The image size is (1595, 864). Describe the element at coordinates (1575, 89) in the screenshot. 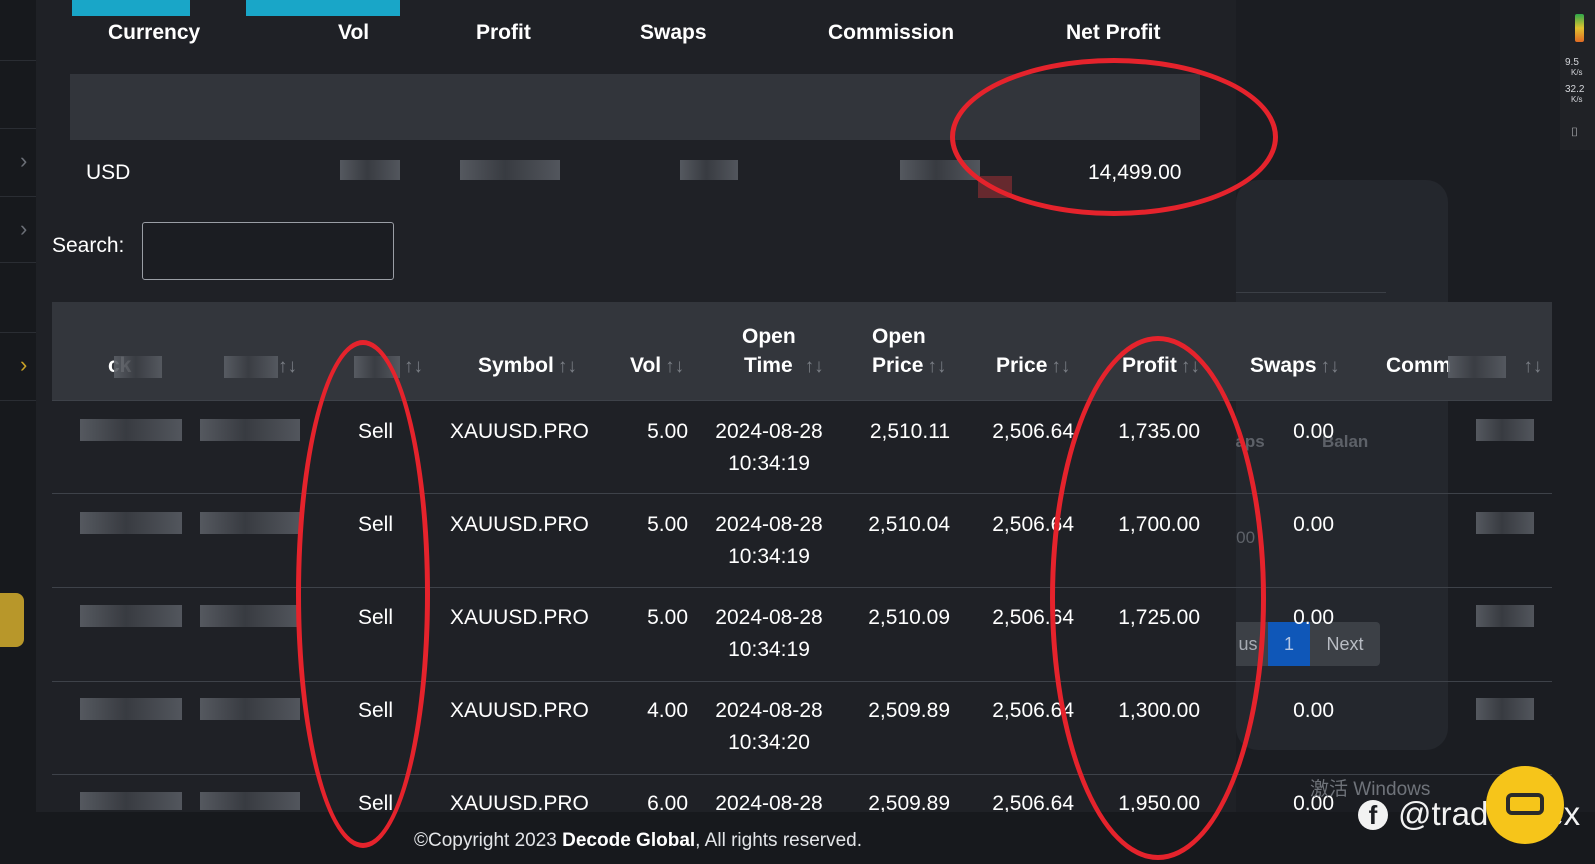

I see `download-rate: 32.2` at that location.